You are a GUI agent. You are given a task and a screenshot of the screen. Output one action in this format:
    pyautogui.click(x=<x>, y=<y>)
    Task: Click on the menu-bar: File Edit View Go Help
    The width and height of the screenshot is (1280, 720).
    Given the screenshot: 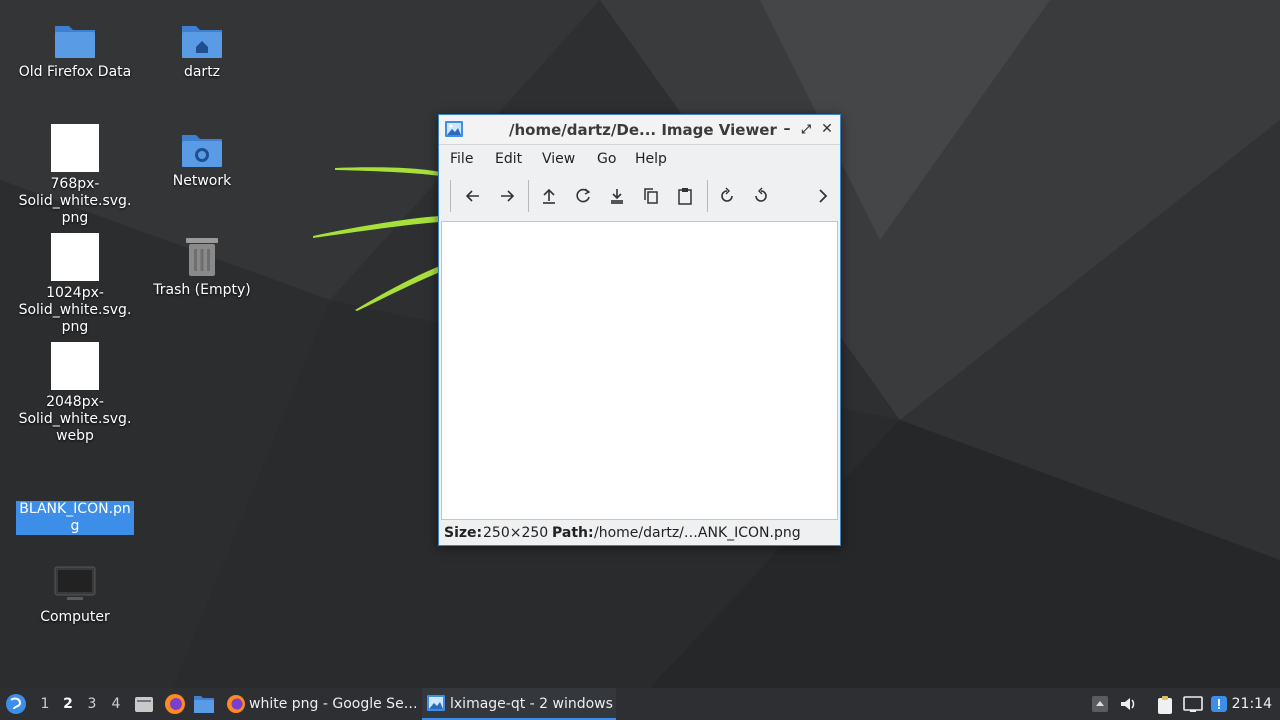 What is the action you would take?
    pyautogui.click(x=639, y=158)
    